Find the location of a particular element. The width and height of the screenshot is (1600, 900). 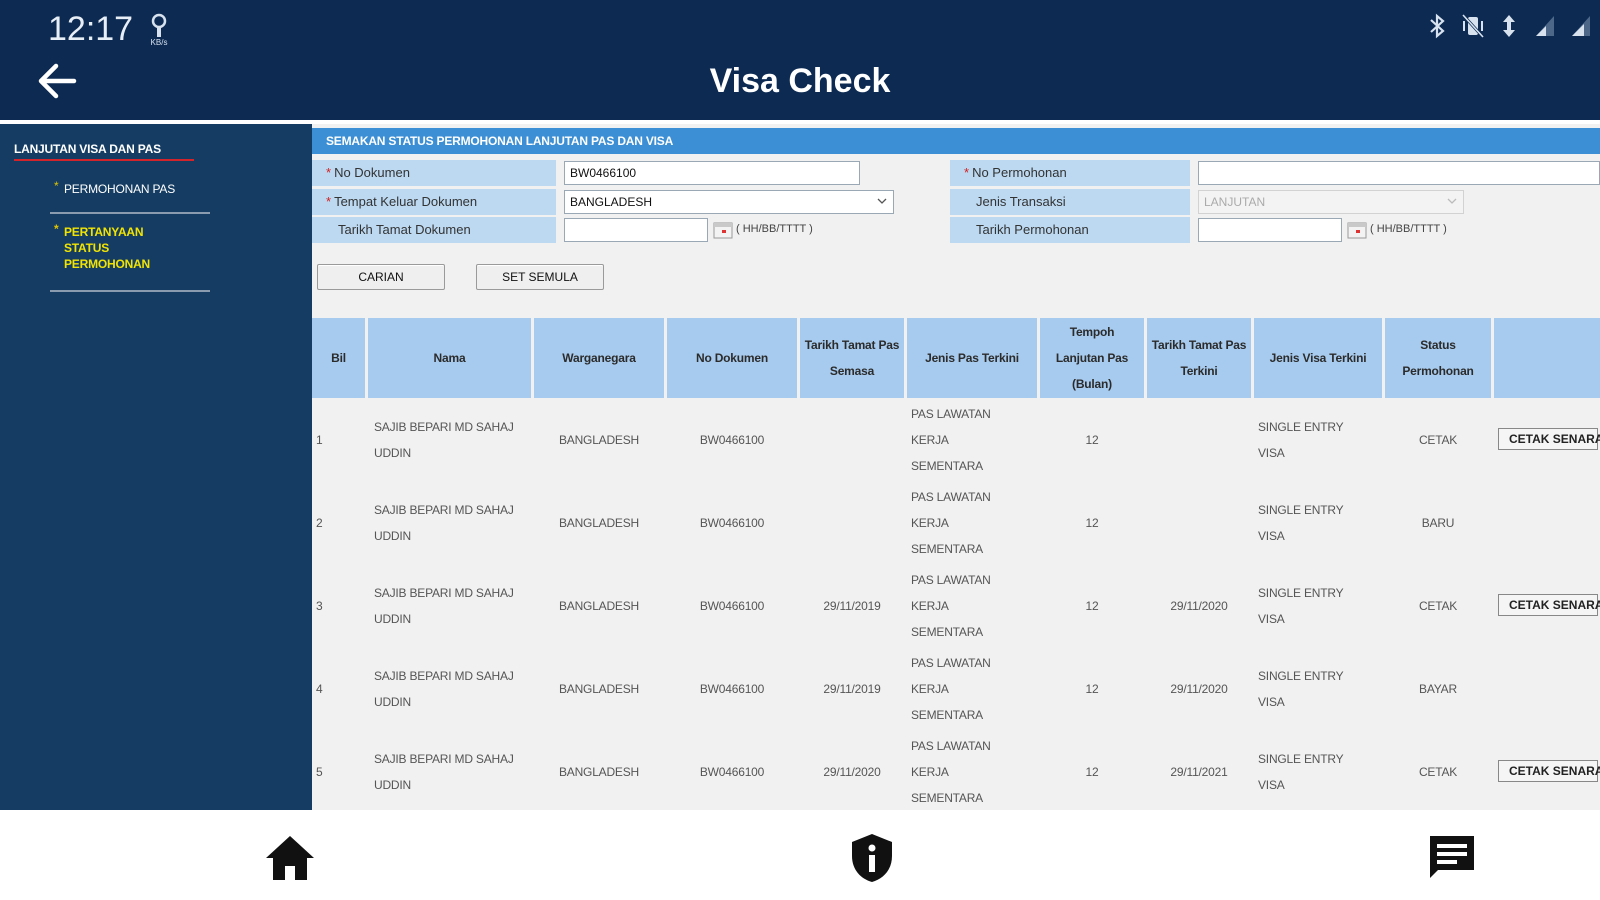

reset-button: SET SEMULA is located at coordinates (540, 277).